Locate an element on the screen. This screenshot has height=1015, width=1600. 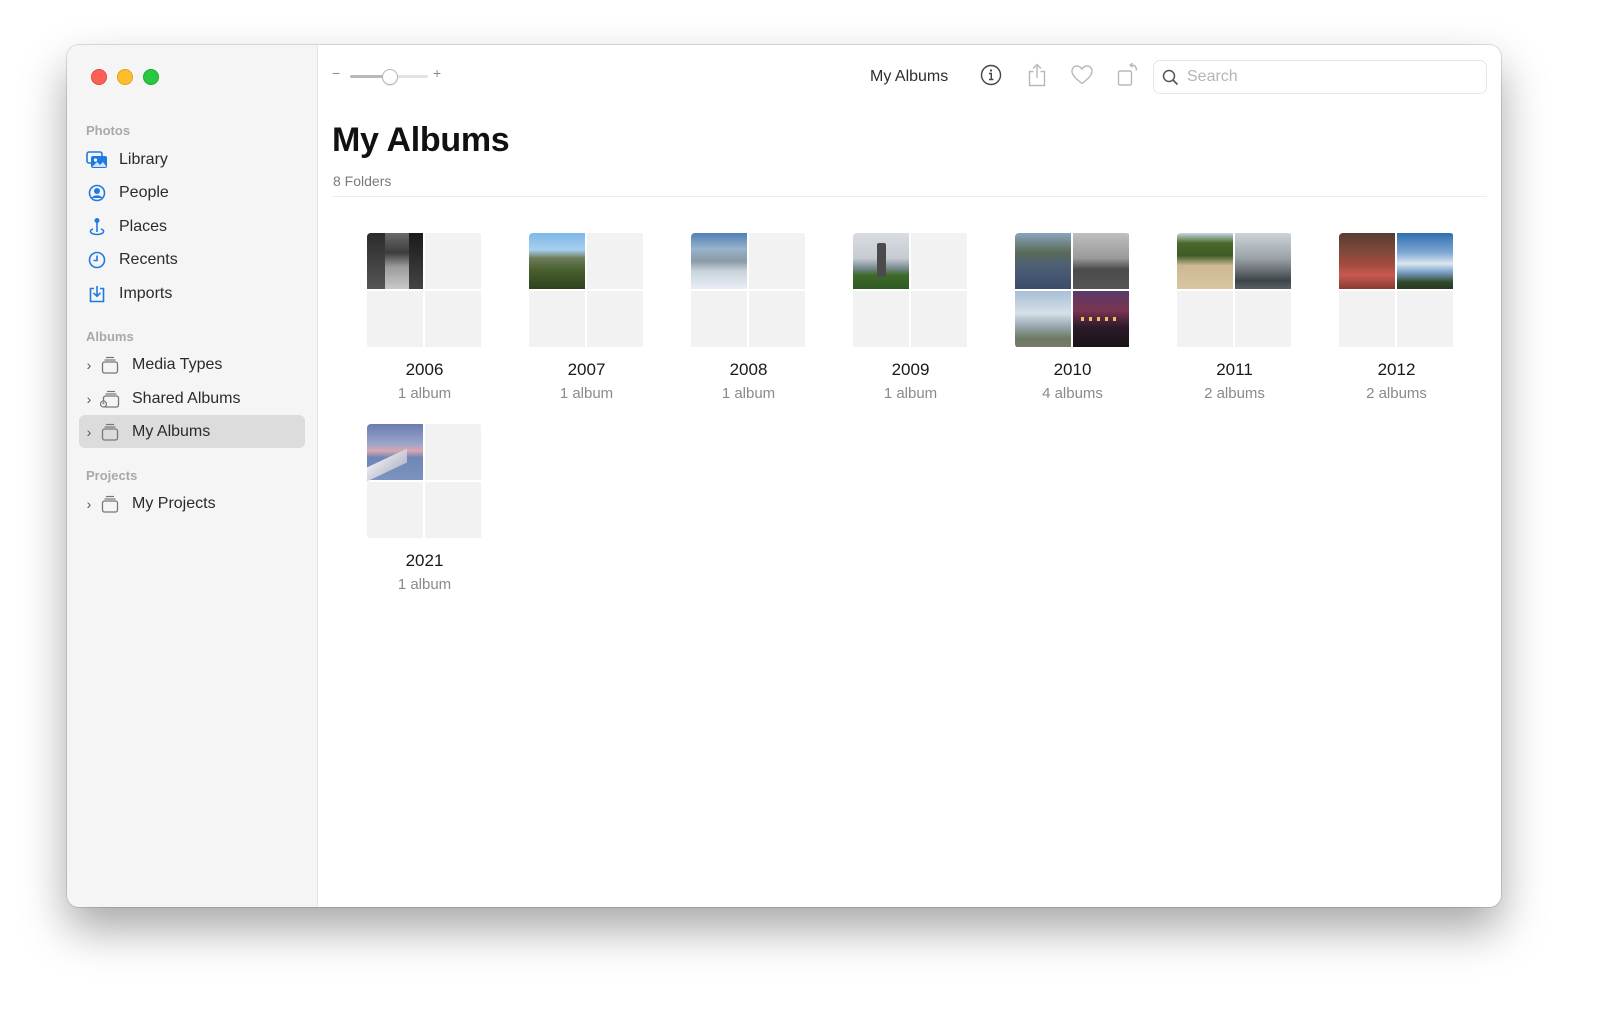
sidebar-item-label: Imports is located at coordinates (146, 293).